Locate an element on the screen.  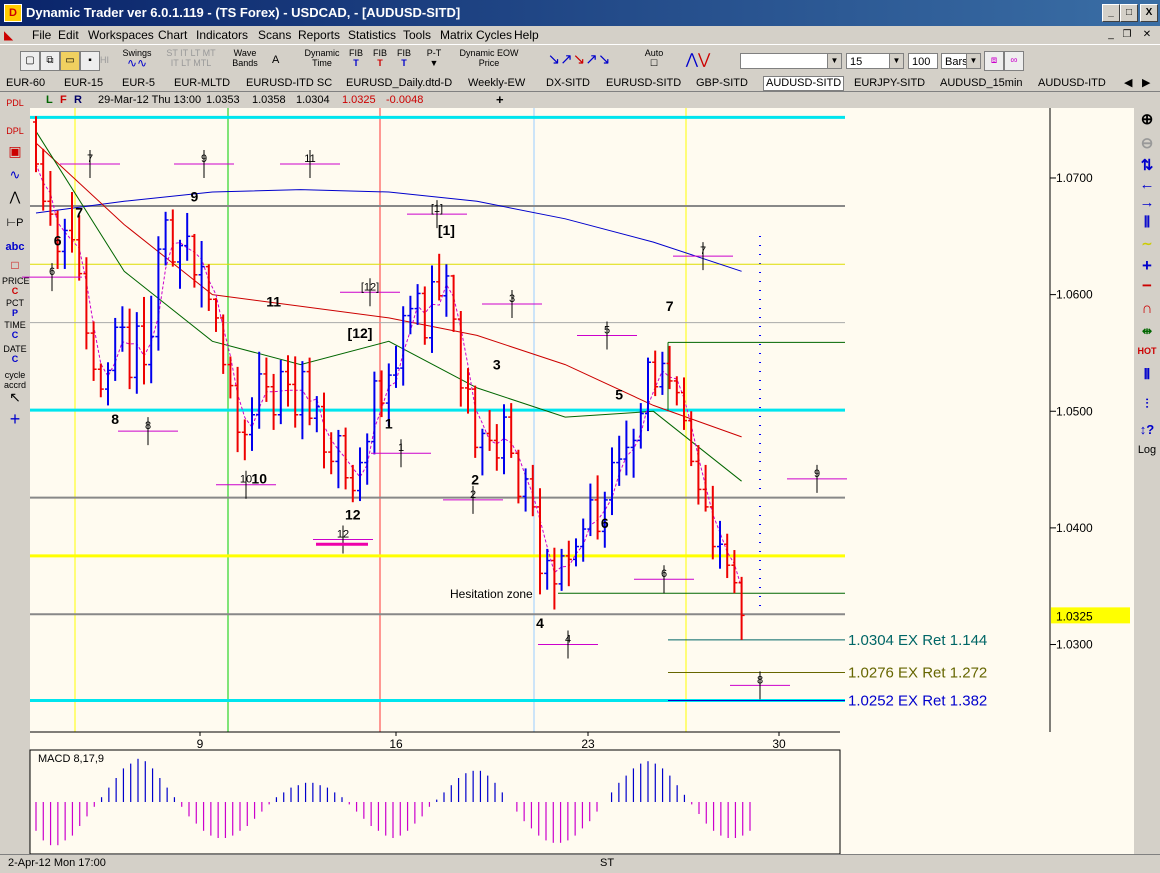
bars-compress-icon: ⫶ is located at coordinates (1147, 404).